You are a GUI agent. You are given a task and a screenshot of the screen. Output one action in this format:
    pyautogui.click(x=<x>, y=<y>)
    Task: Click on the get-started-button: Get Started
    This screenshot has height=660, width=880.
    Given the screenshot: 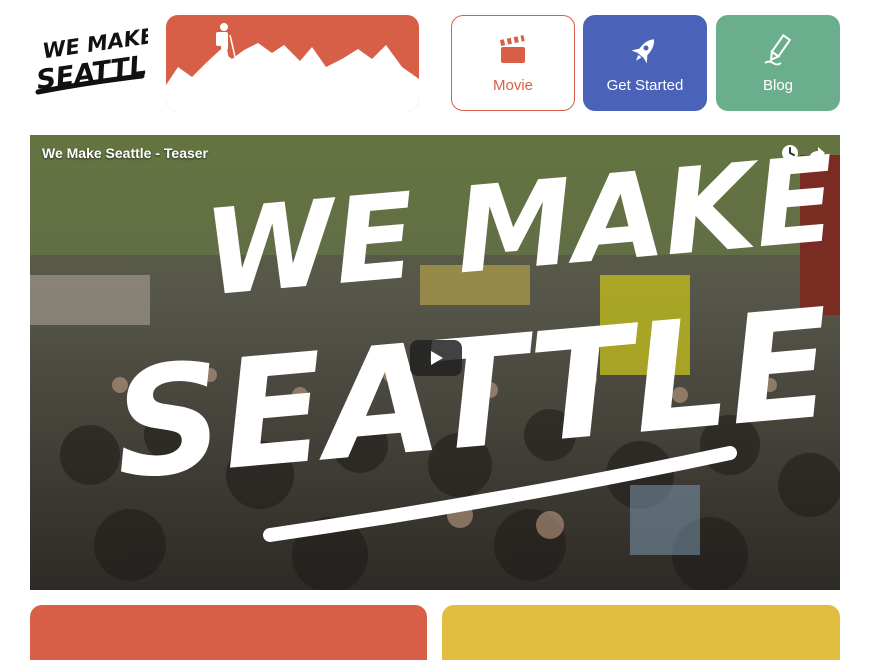 What is the action you would take?
    pyautogui.click(x=645, y=63)
    